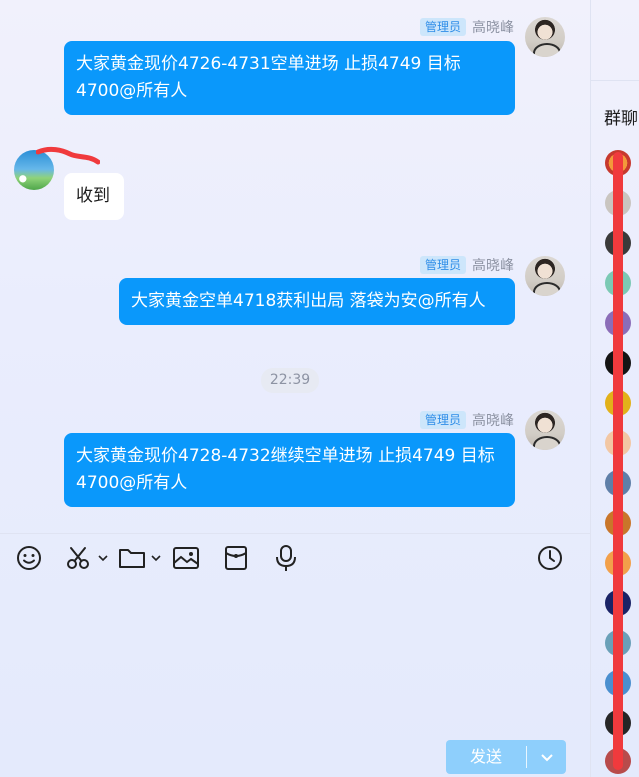 This screenshot has height=777, width=639. Describe the element at coordinates (94, 196) in the screenshot. I see `message-bubble: 收到` at that location.